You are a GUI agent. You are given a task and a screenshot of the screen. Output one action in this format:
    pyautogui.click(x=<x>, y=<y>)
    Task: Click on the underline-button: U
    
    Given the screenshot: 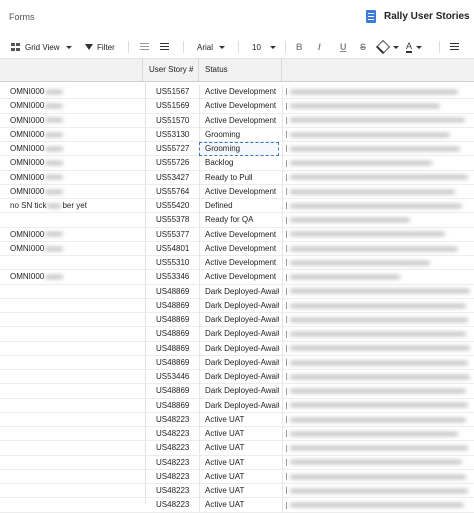 What is the action you would take?
    pyautogui.click(x=343, y=47)
    